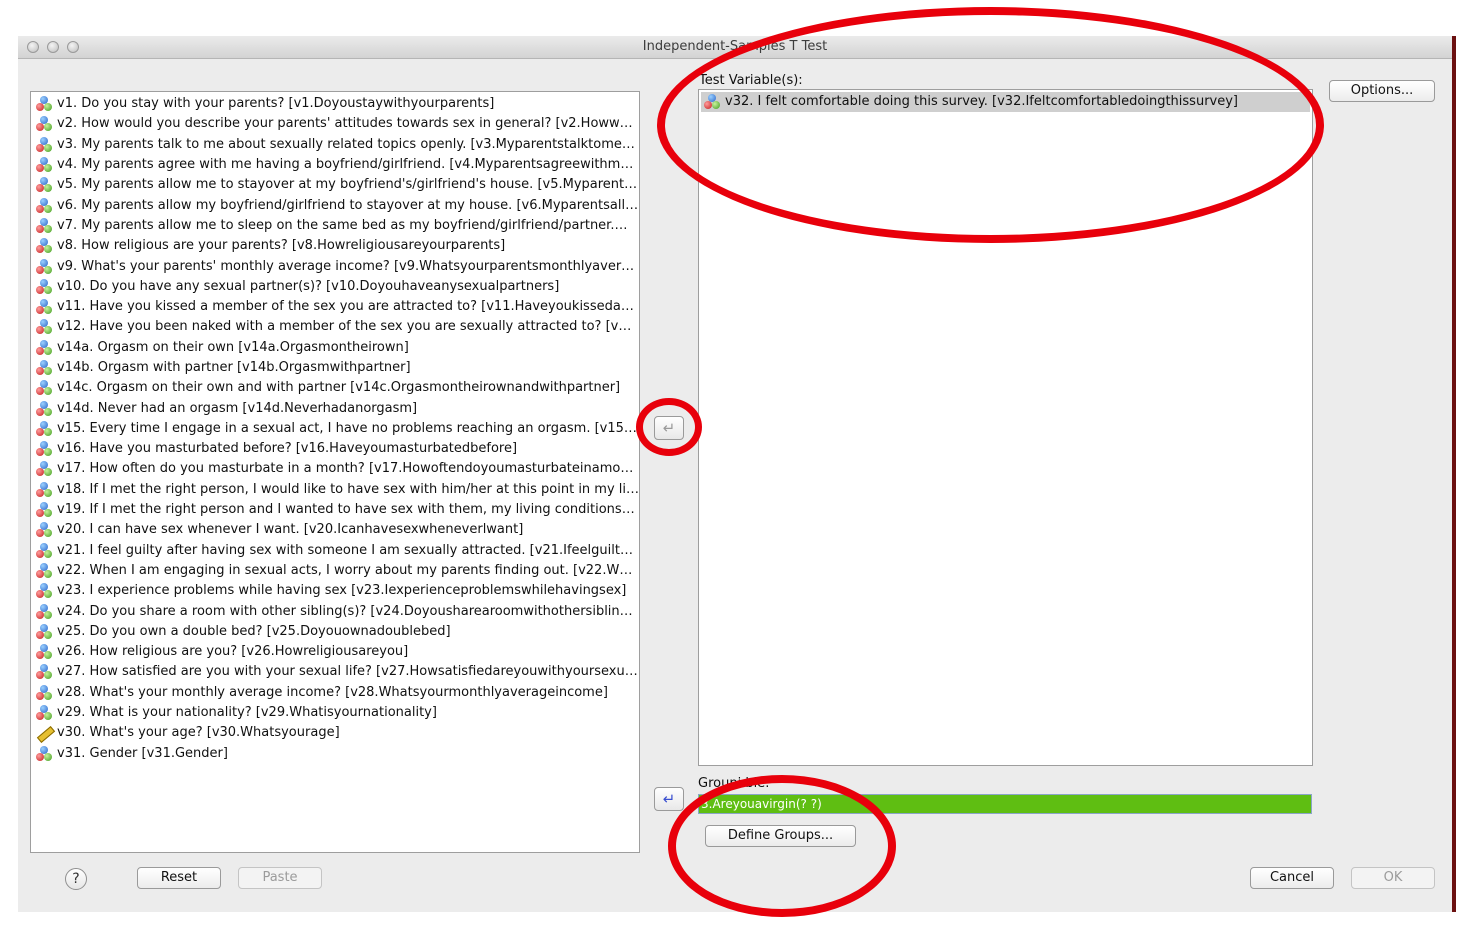  Describe the element at coordinates (669, 799) in the screenshot. I see `move-grouping-variable-button: ↵` at that location.